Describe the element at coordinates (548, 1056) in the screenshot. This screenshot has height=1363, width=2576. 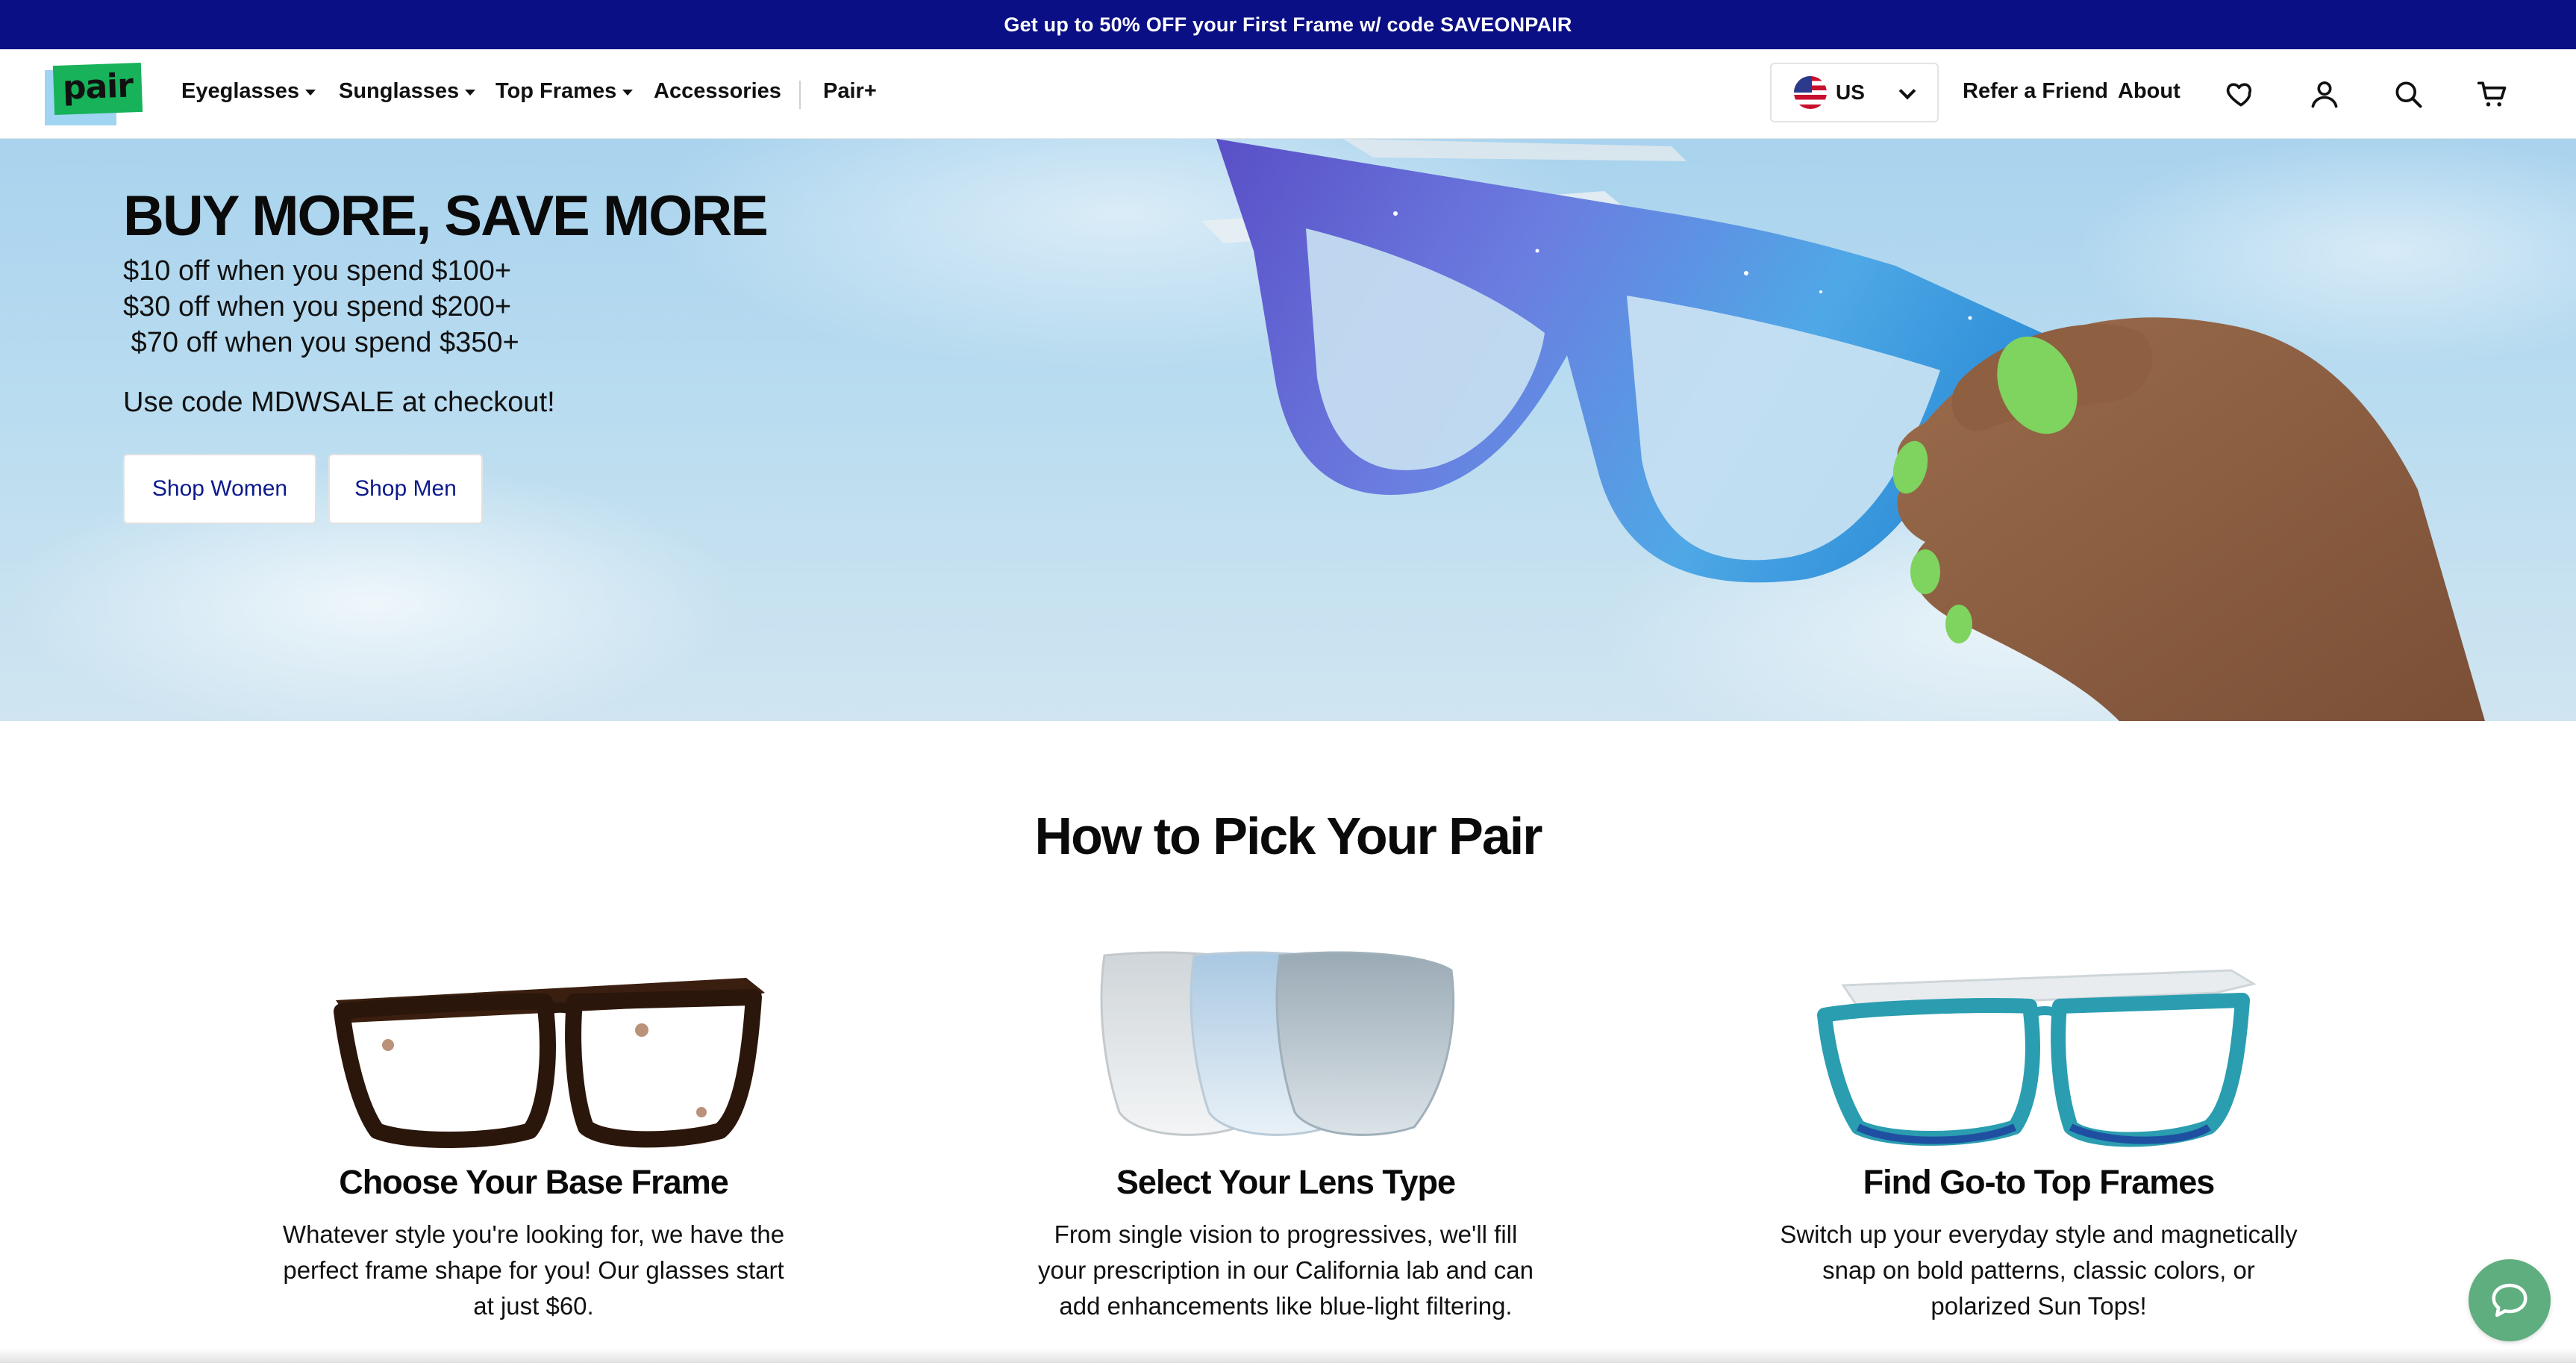
I see `base-frame-image` at that location.